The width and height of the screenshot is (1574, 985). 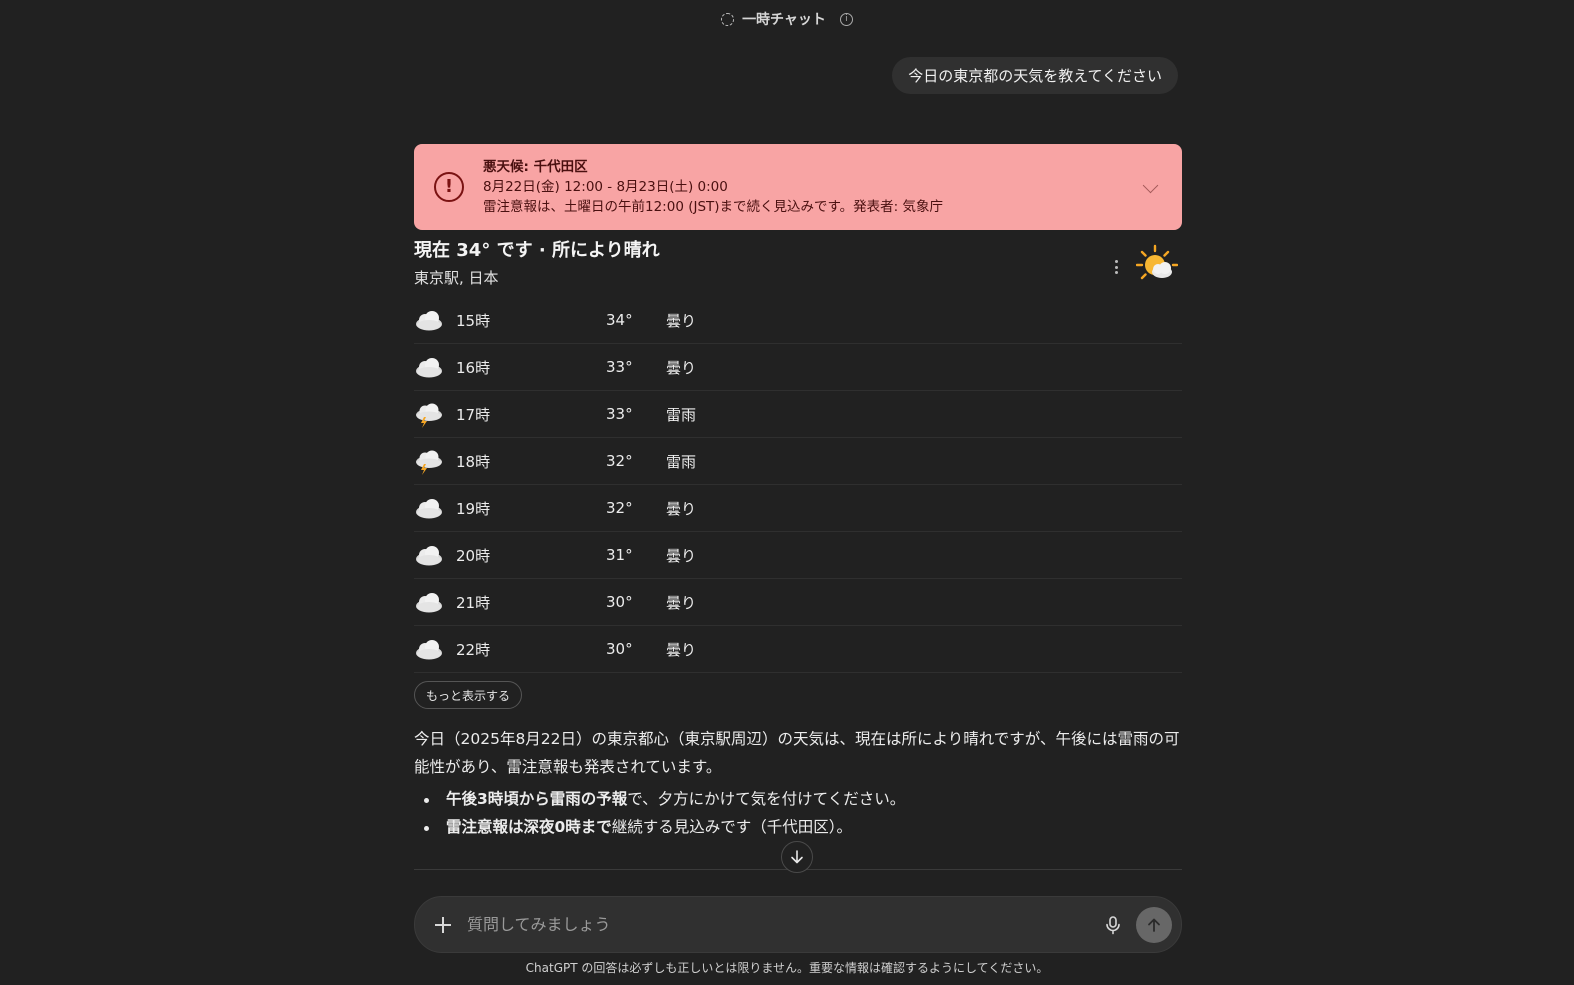 What do you see at coordinates (798, 555) in the screenshot?
I see `forecast-row: 20時 31° 曇り` at bounding box center [798, 555].